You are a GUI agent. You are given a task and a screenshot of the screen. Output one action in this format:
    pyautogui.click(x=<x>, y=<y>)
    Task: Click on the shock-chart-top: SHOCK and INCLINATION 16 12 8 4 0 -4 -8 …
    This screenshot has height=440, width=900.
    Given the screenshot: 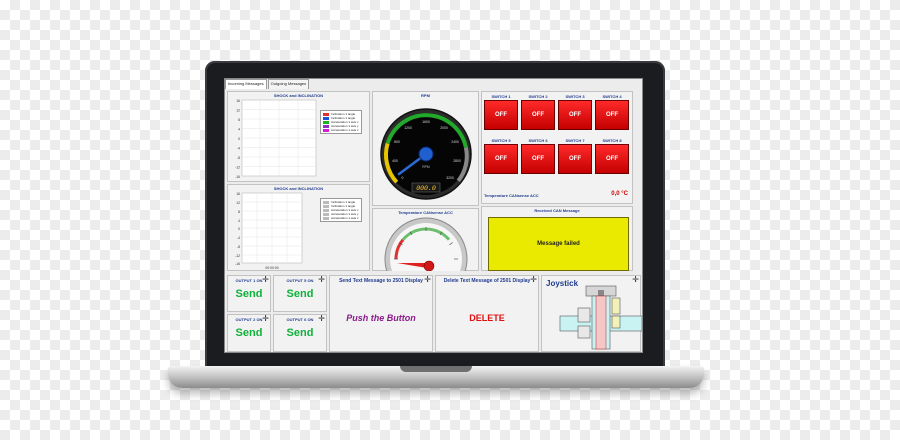 What is the action you would take?
    pyautogui.click(x=298, y=136)
    